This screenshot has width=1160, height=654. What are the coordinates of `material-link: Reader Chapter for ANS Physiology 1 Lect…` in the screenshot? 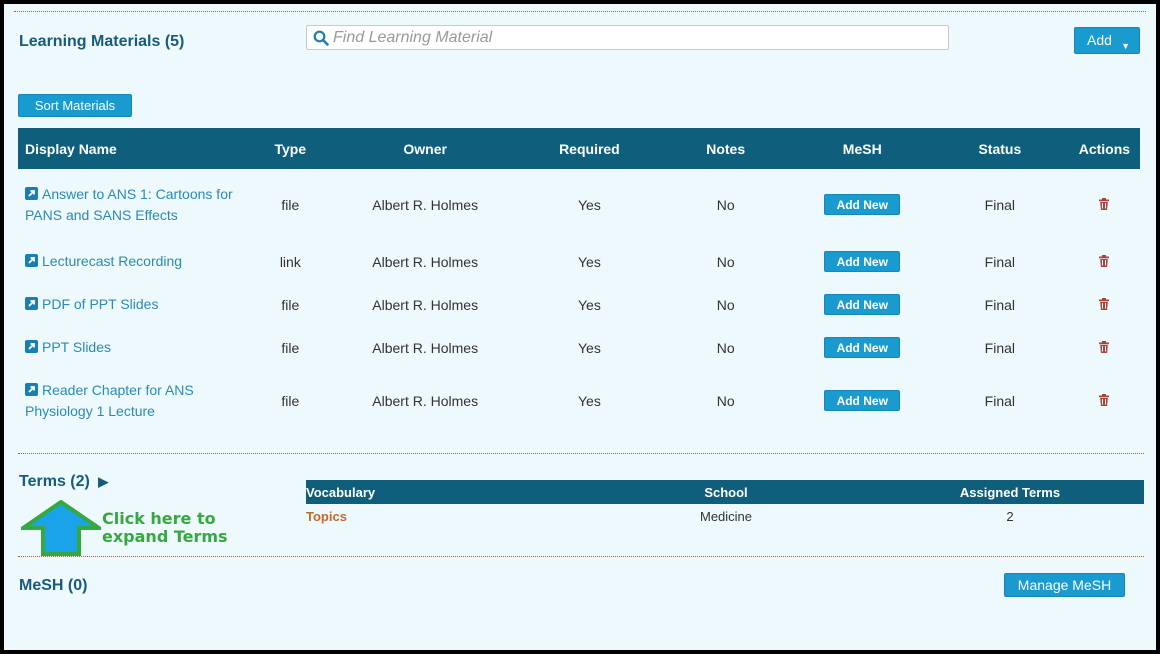 It's located at (109, 400).